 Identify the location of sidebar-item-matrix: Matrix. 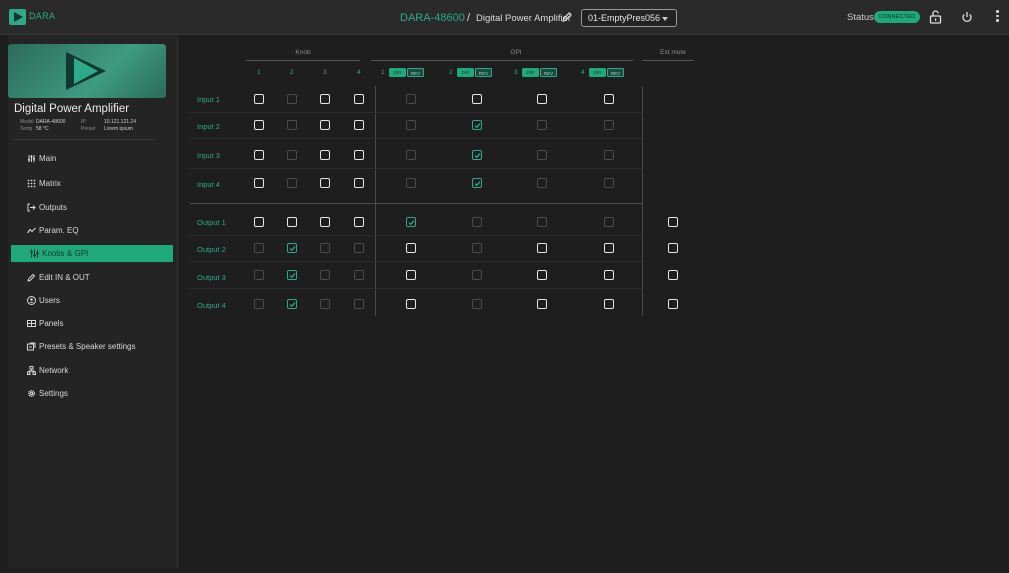
(89, 183).